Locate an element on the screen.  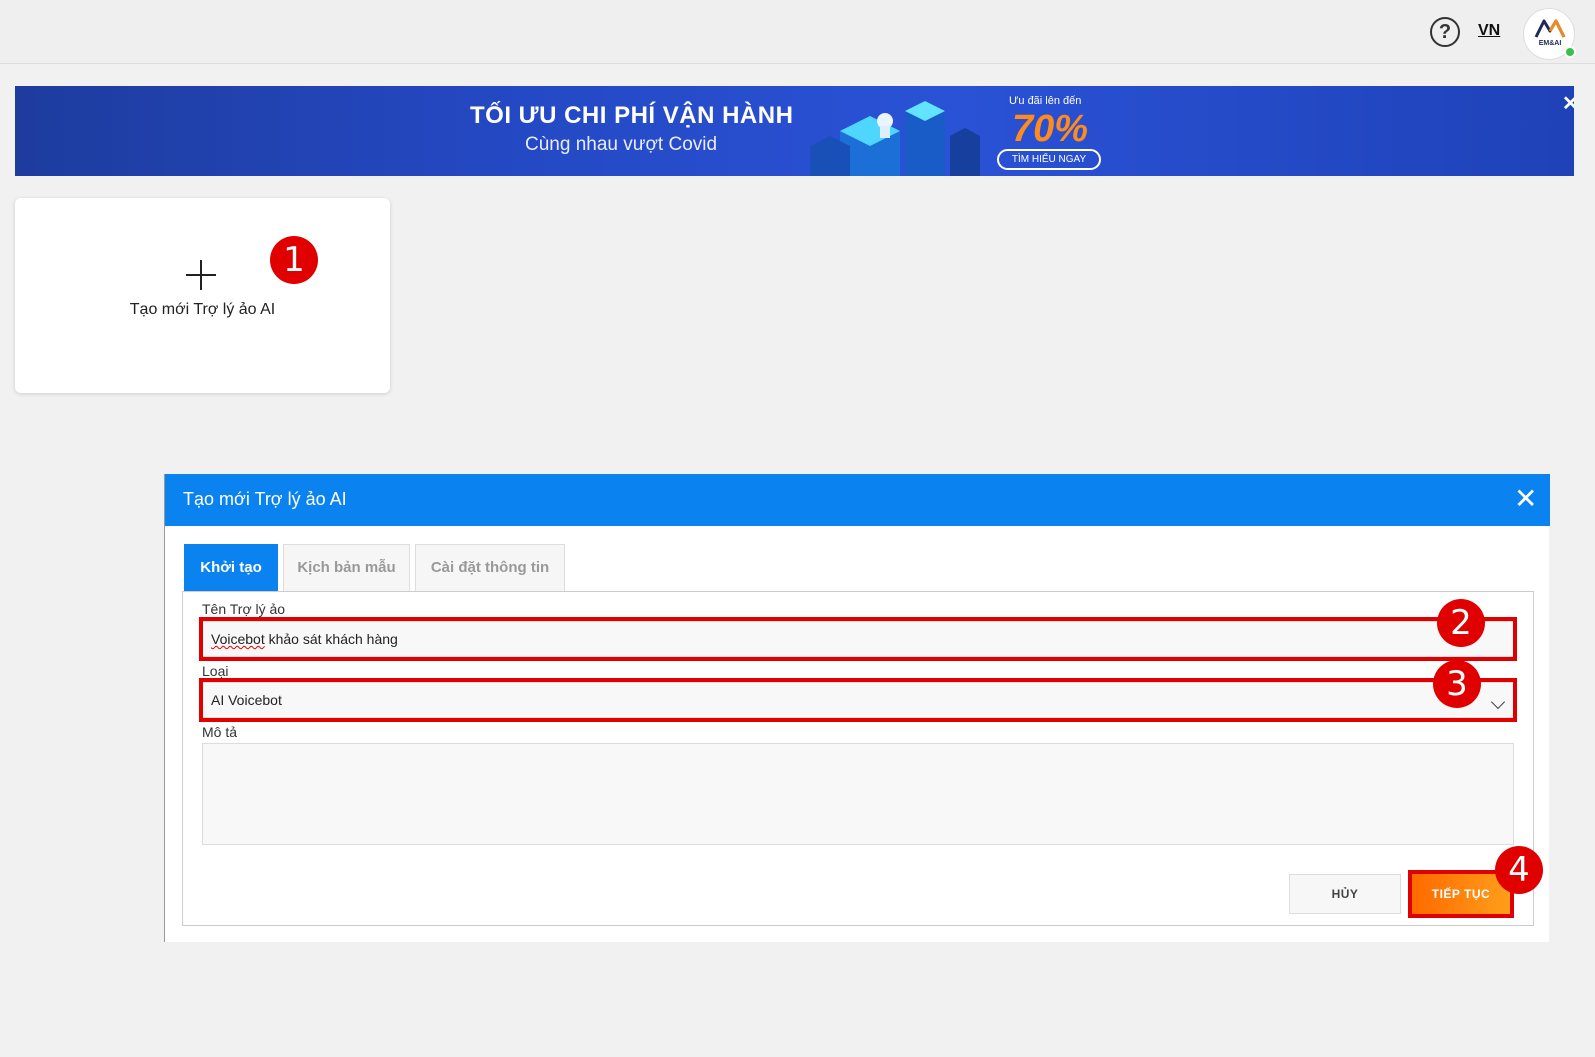
banner-cta-button: TÌM HIỂU NGAY is located at coordinates (1049, 159).